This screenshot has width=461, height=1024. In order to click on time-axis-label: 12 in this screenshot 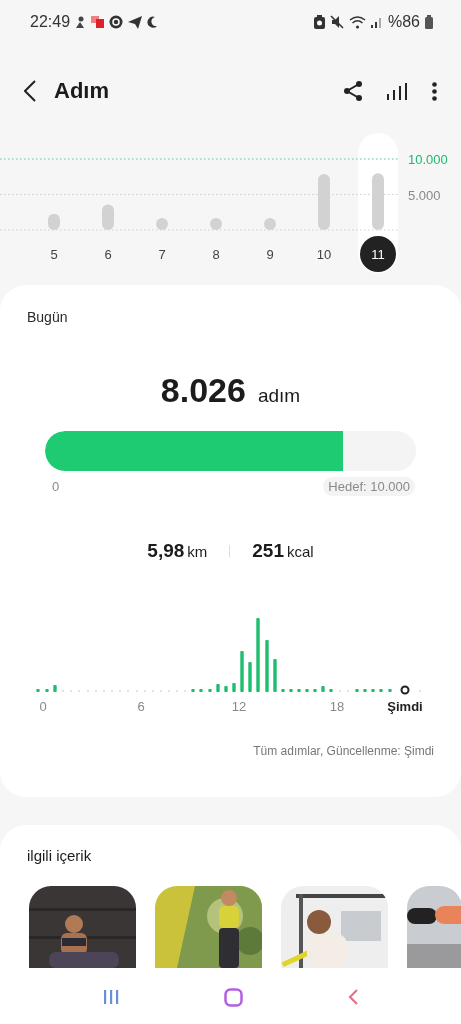, I will do `click(239, 706)`.